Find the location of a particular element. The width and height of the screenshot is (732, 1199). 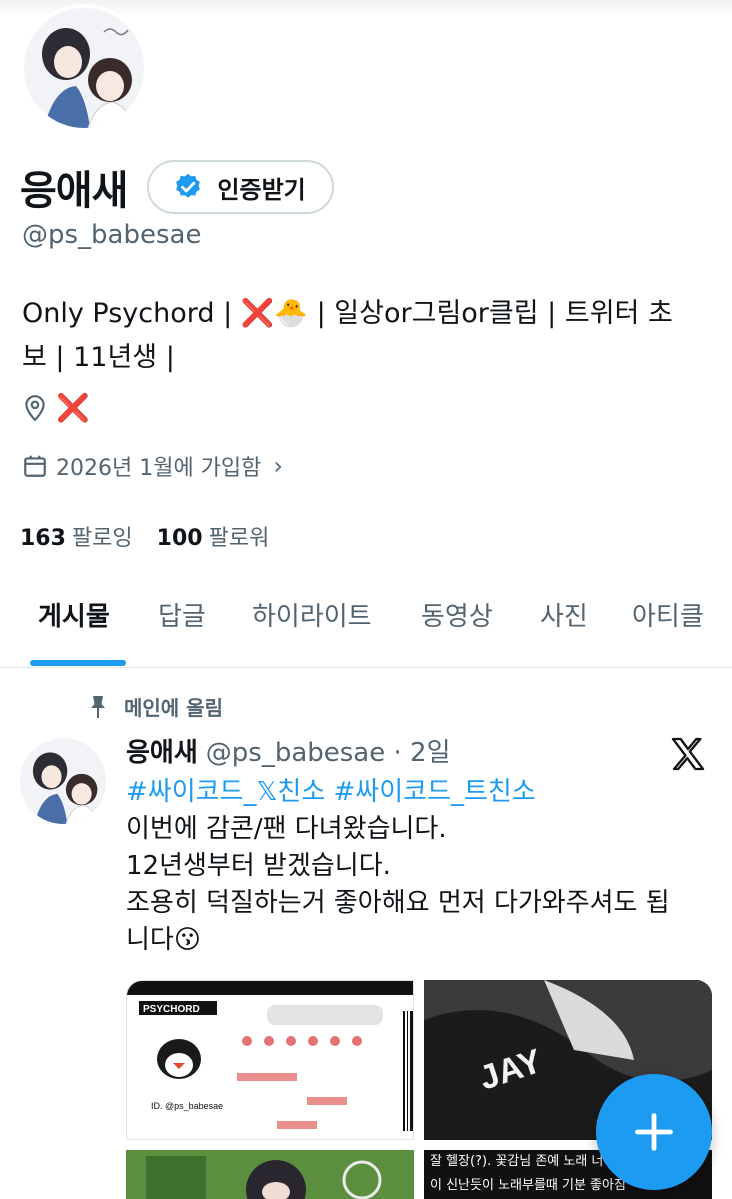

profile-handle: @ps_babesae is located at coordinates (112, 235).